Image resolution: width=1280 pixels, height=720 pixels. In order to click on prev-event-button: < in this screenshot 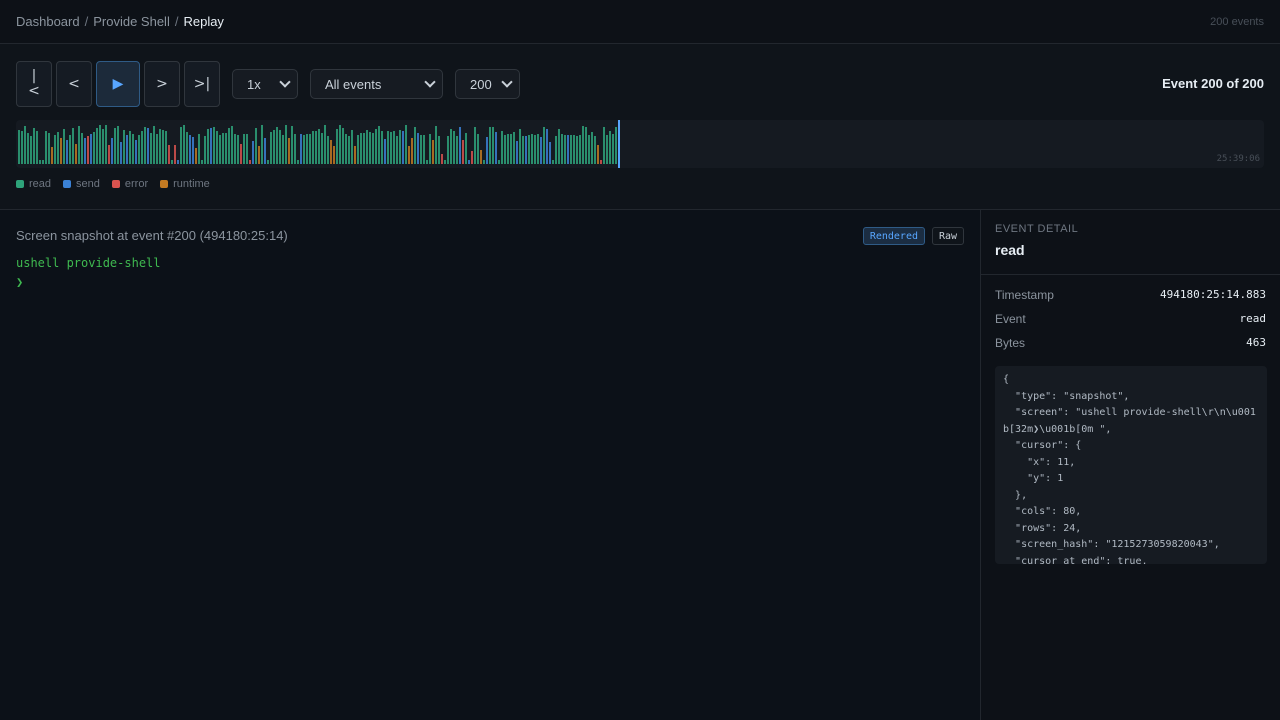, I will do `click(74, 84)`.